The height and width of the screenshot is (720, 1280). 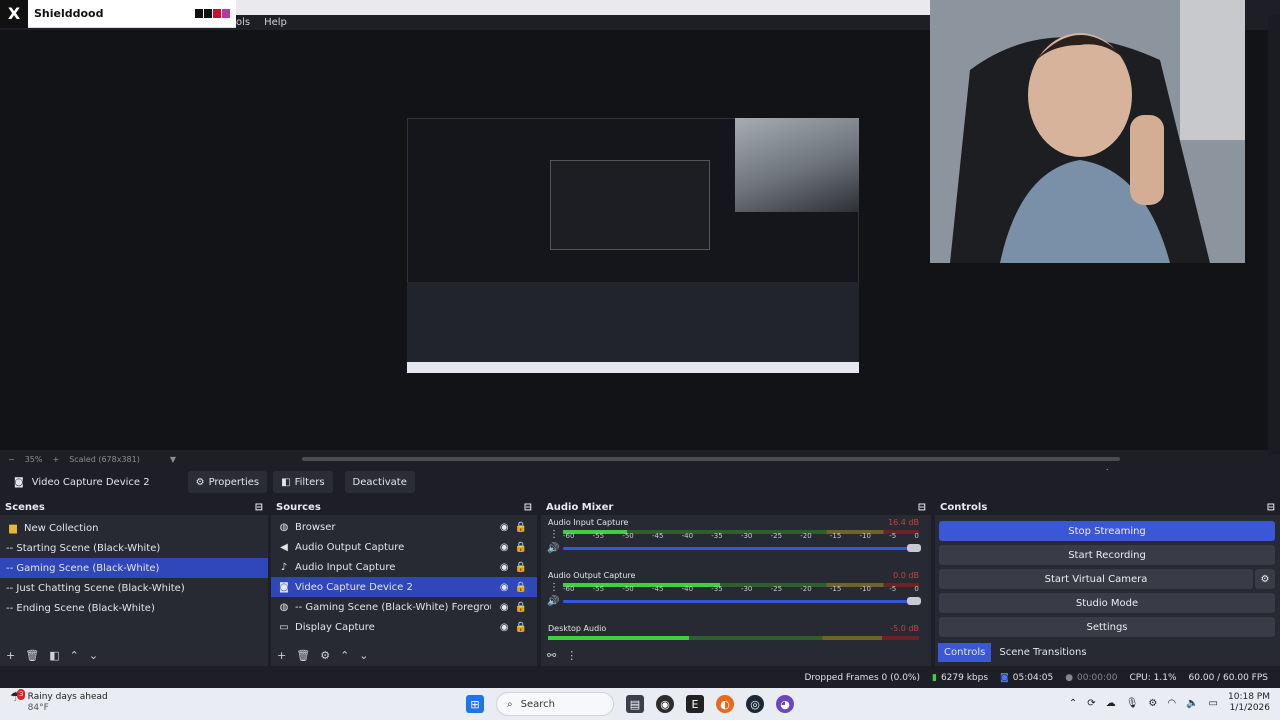 What do you see at coordinates (1213, 703) in the screenshot?
I see `battery-icon: ▭` at bounding box center [1213, 703].